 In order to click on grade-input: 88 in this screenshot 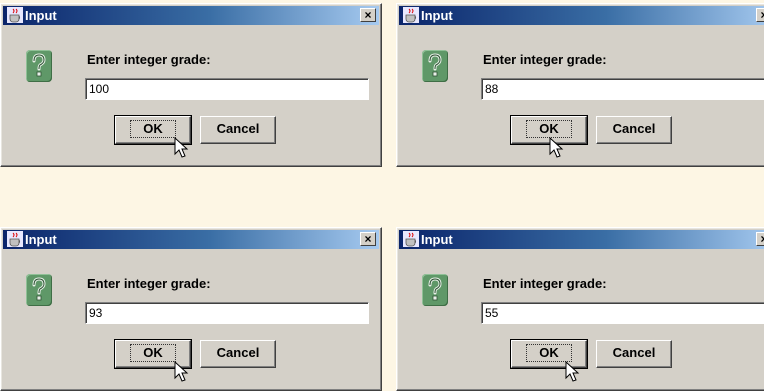, I will do `click(622, 89)`.